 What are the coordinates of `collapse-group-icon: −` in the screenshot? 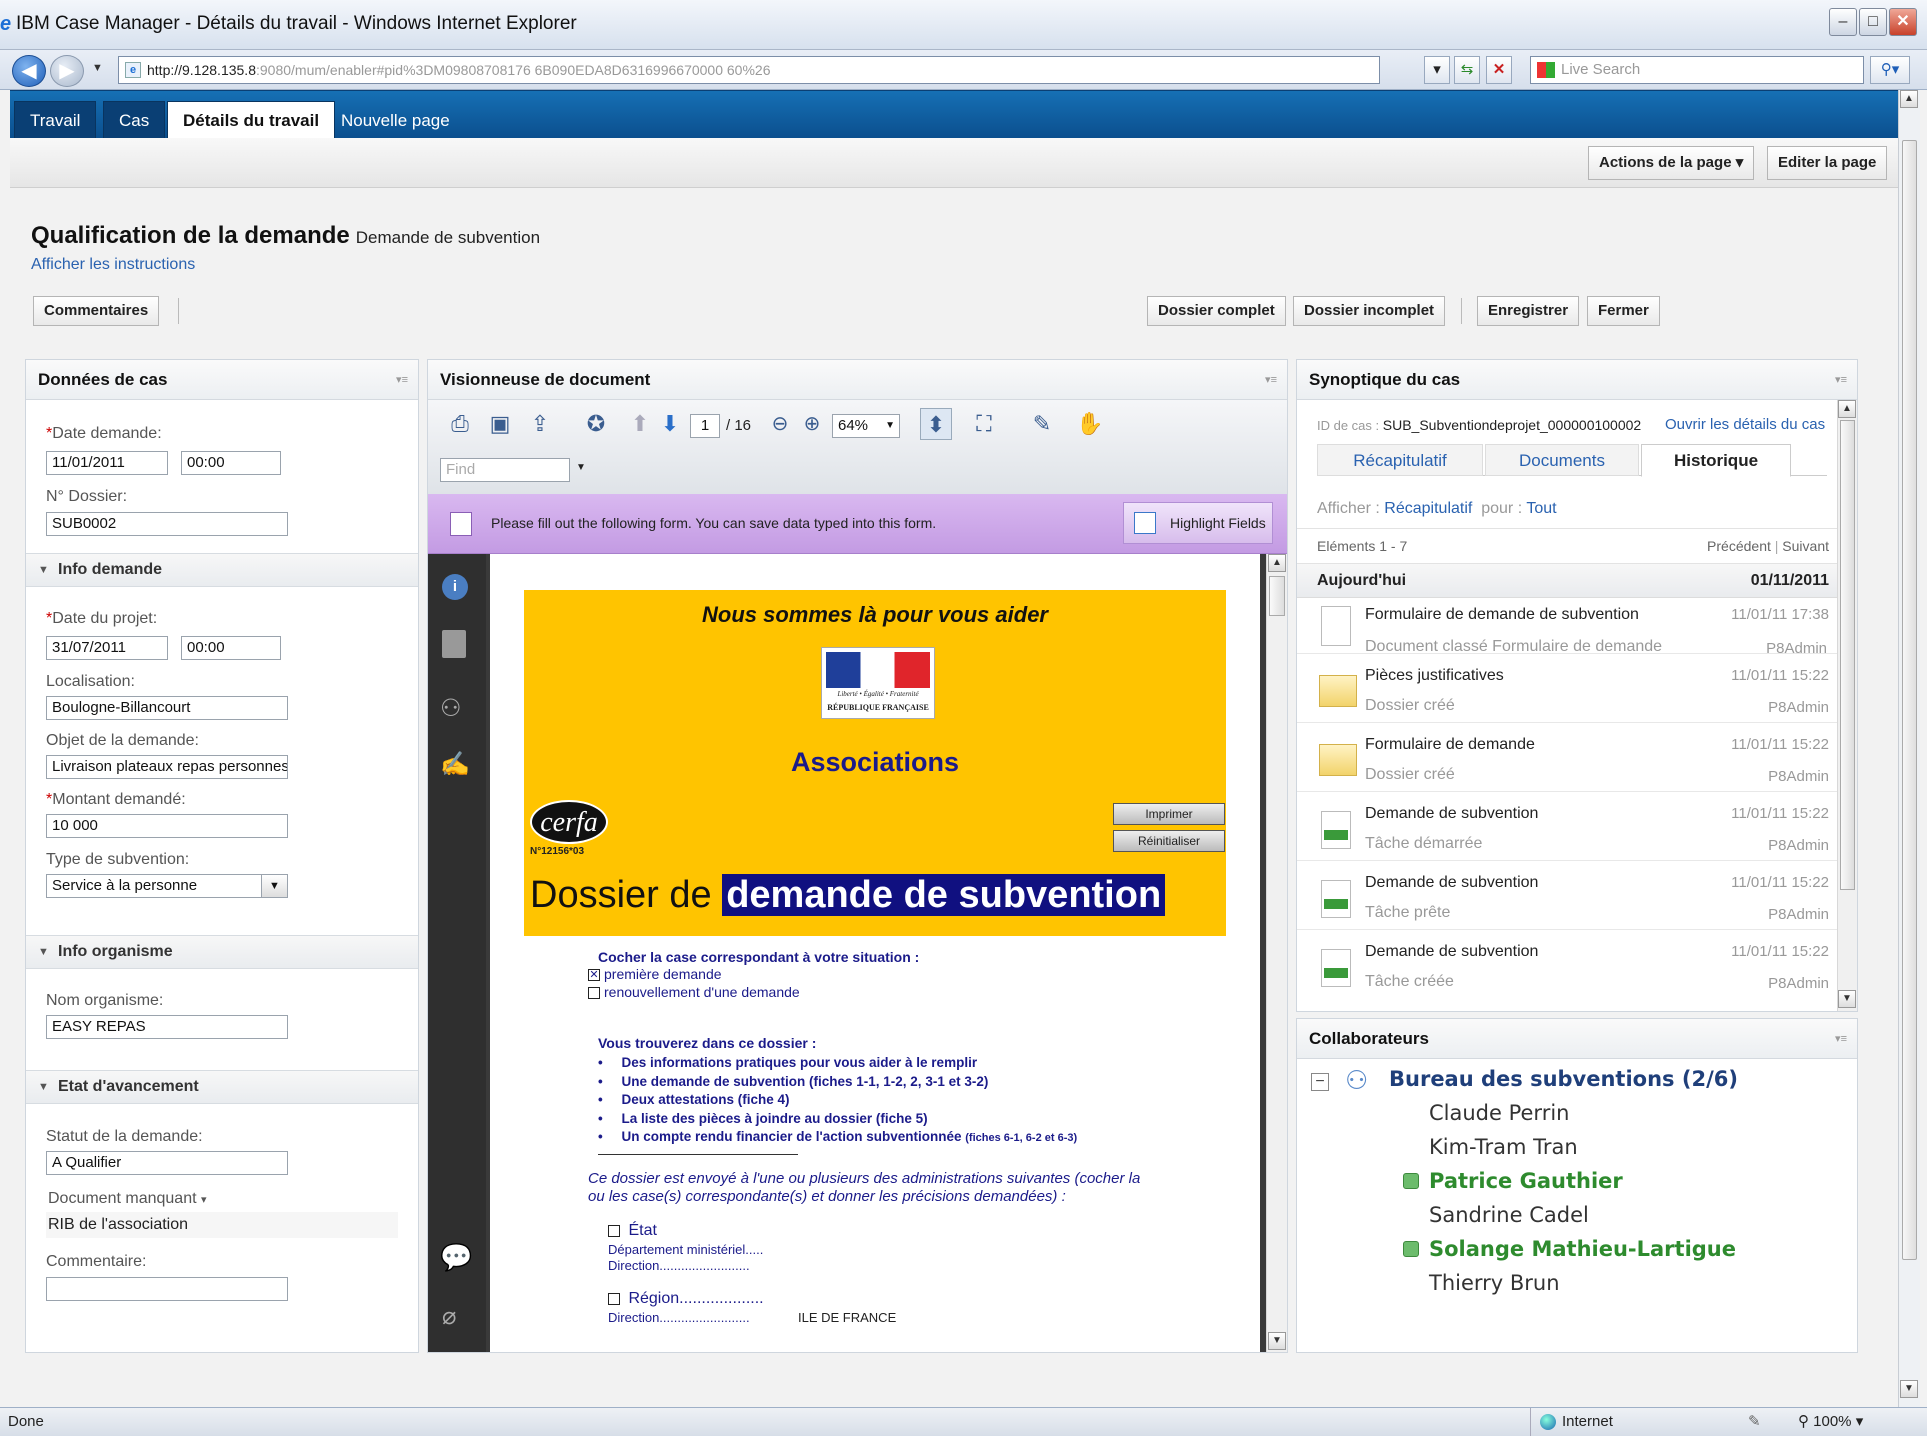 It's located at (1320, 1082).